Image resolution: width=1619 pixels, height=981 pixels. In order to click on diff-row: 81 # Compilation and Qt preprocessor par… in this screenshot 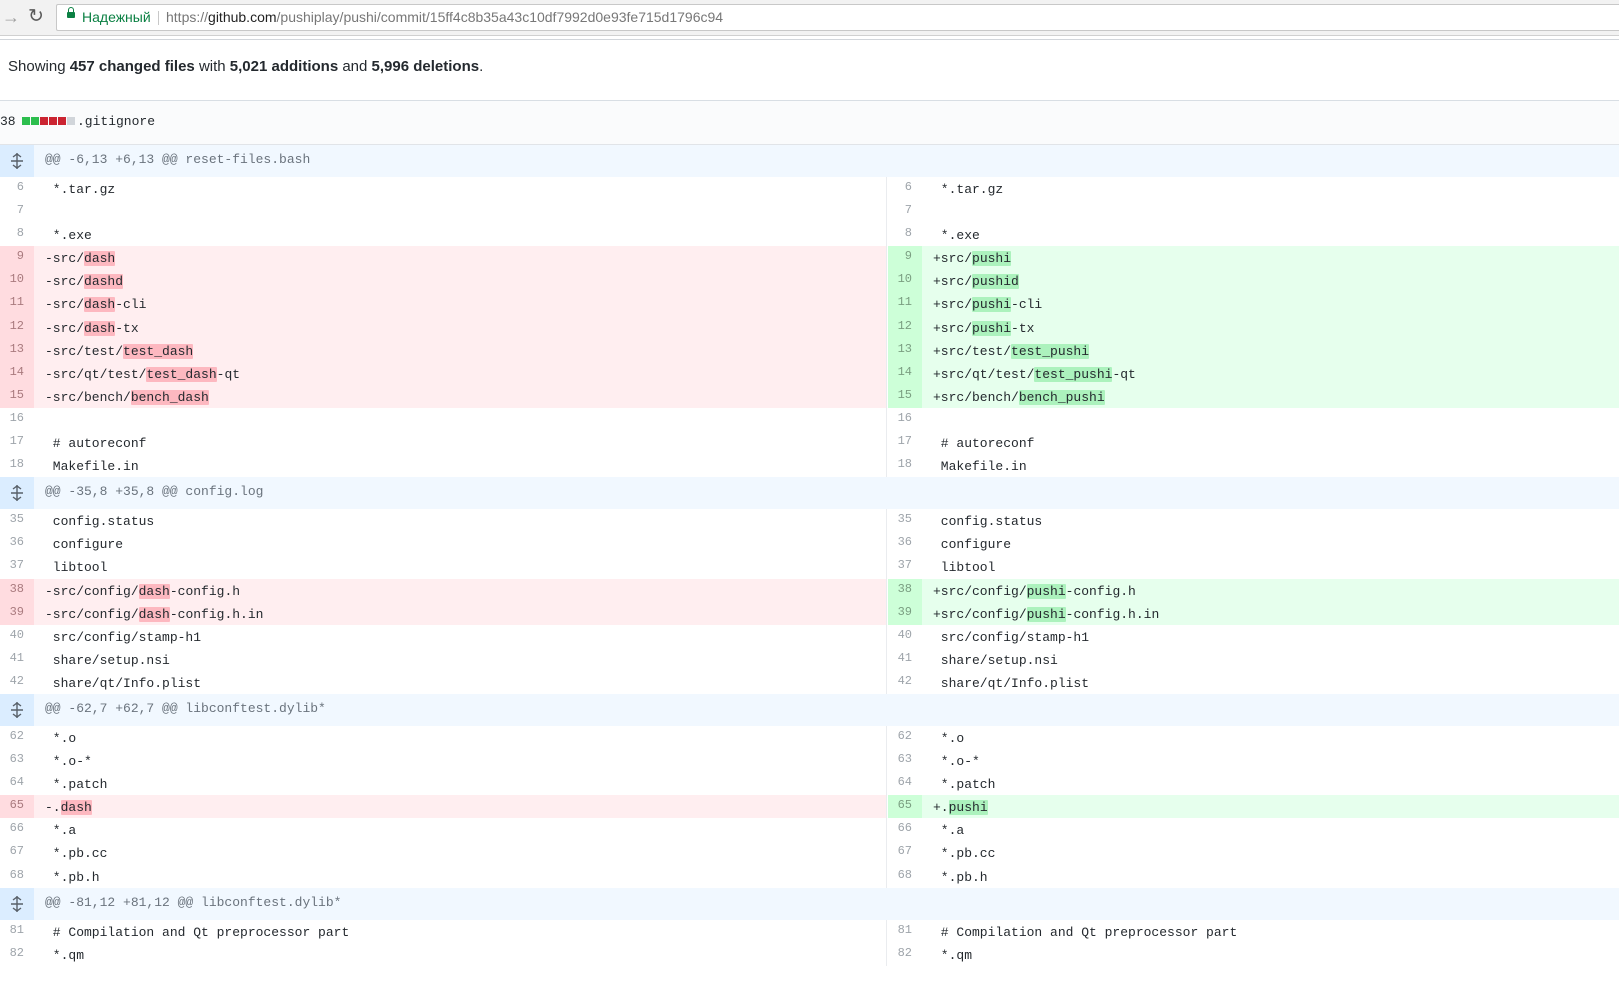, I will do `click(809, 931)`.